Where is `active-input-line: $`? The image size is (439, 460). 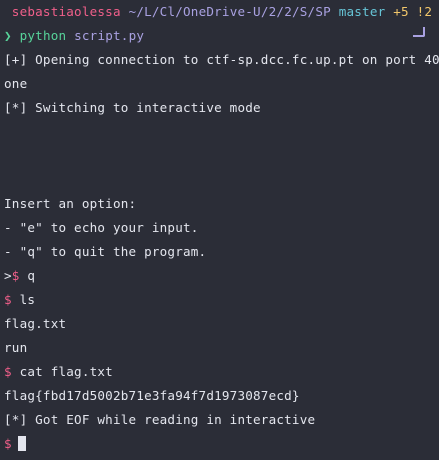
active-input-line: $ is located at coordinates (219, 444).